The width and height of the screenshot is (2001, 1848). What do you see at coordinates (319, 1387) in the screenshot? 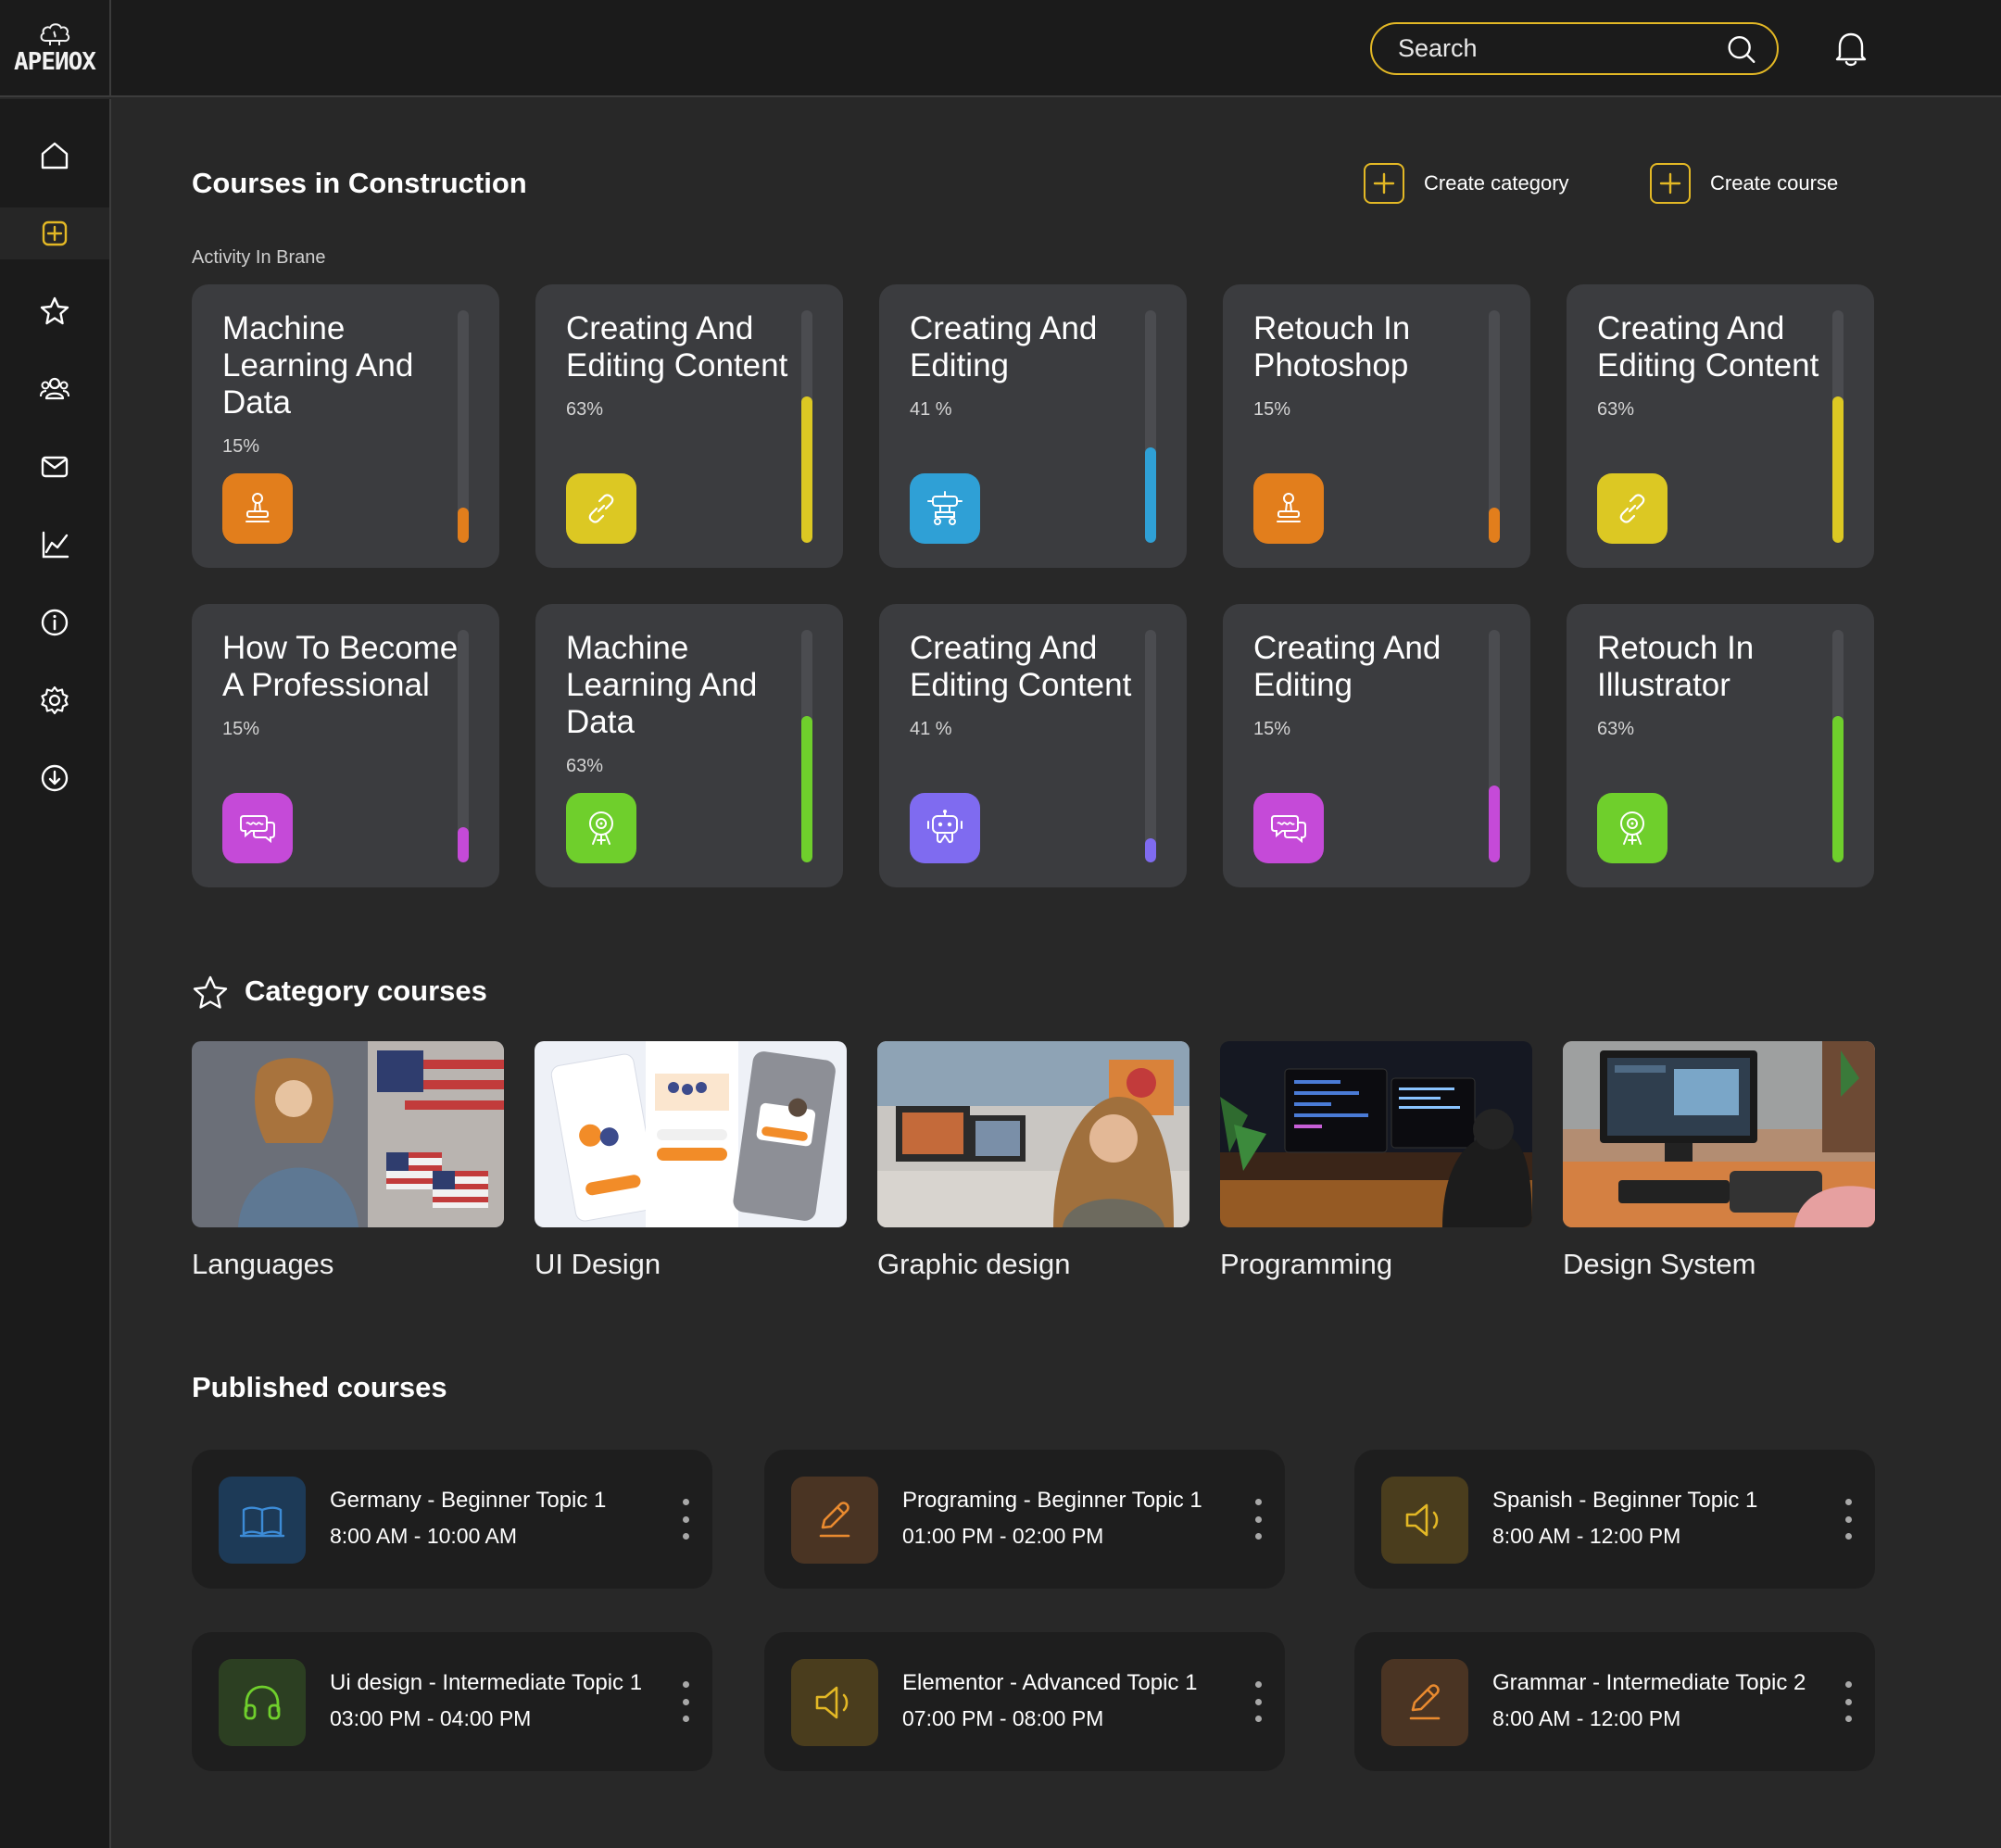
I see `published-courses-title: Published courses` at bounding box center [319, 1387].